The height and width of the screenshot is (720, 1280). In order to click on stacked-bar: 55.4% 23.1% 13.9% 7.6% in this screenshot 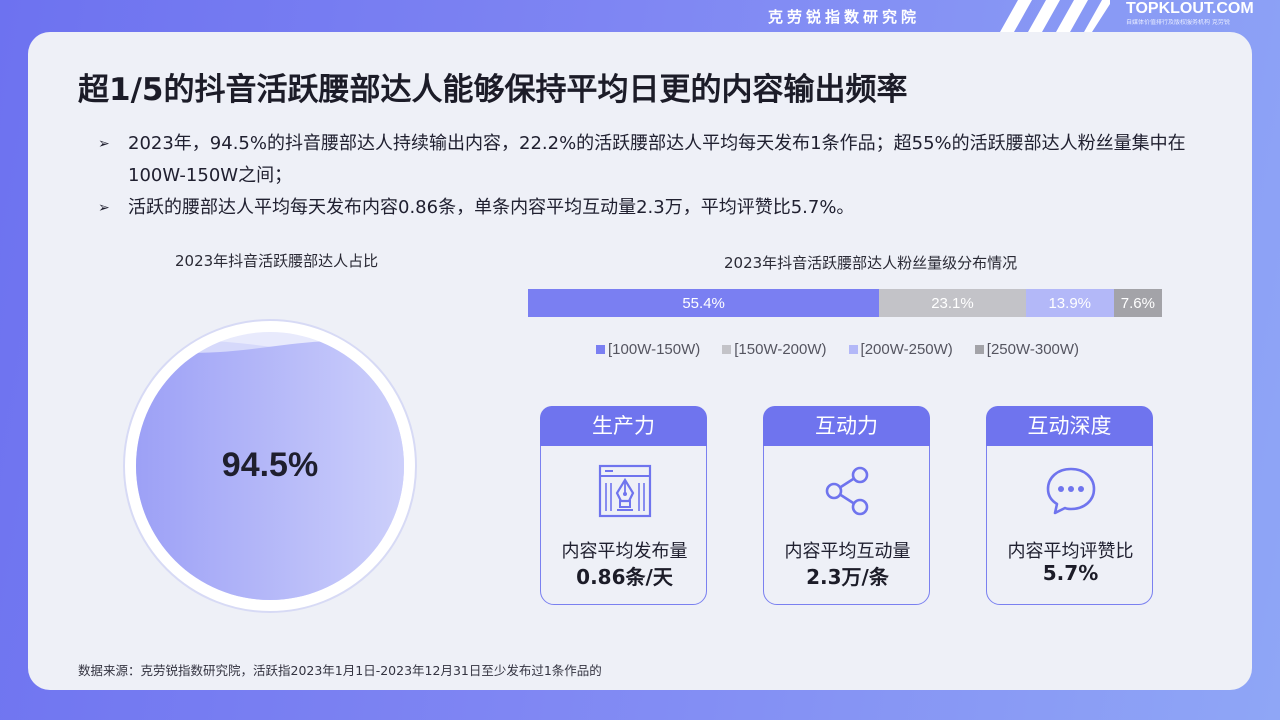, I will do `click(845, 303)`.